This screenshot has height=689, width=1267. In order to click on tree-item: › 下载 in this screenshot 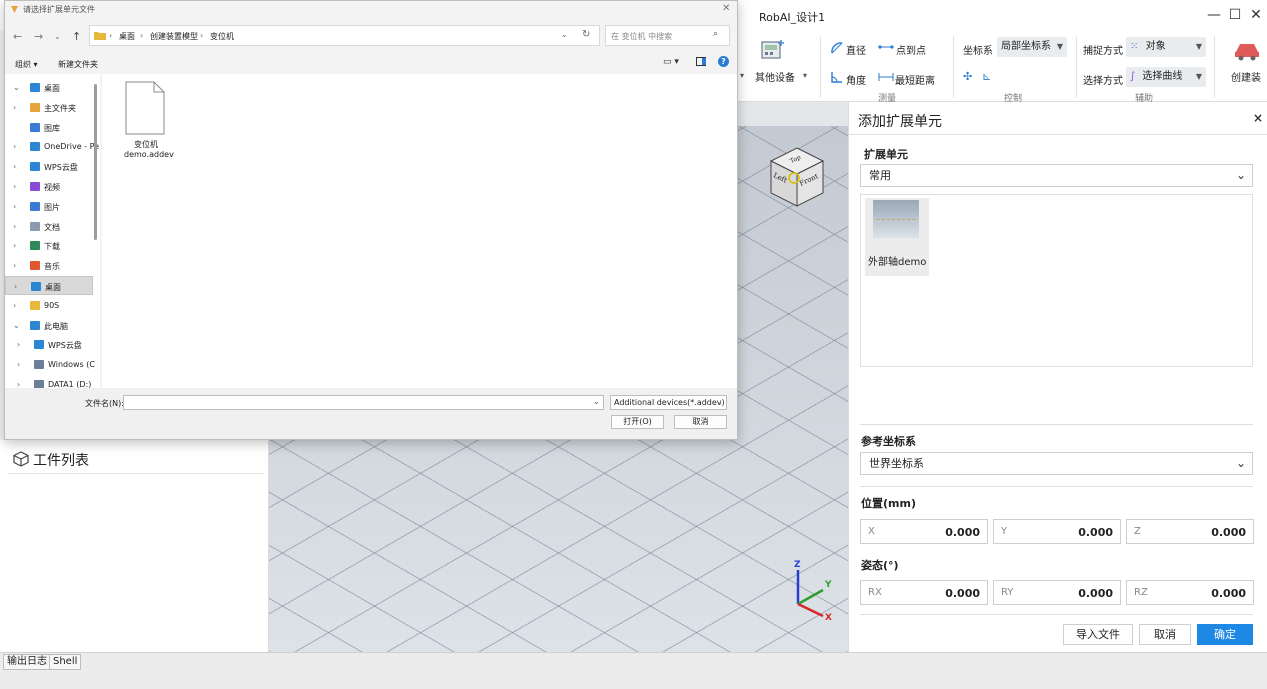, I will do `click(49, 245)`.